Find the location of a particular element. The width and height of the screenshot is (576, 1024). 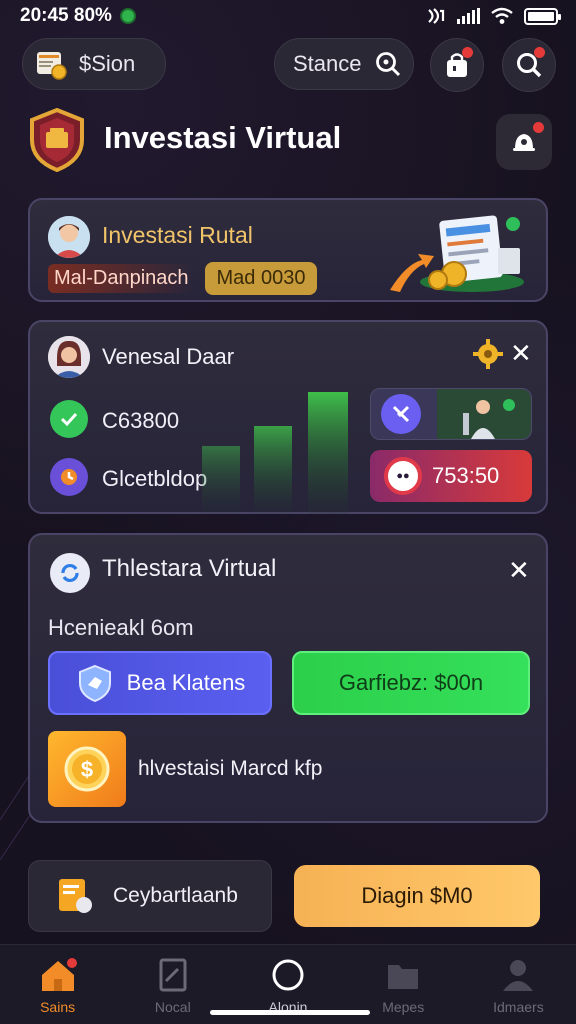

wifi-icon is located at coordinates (502, 15).